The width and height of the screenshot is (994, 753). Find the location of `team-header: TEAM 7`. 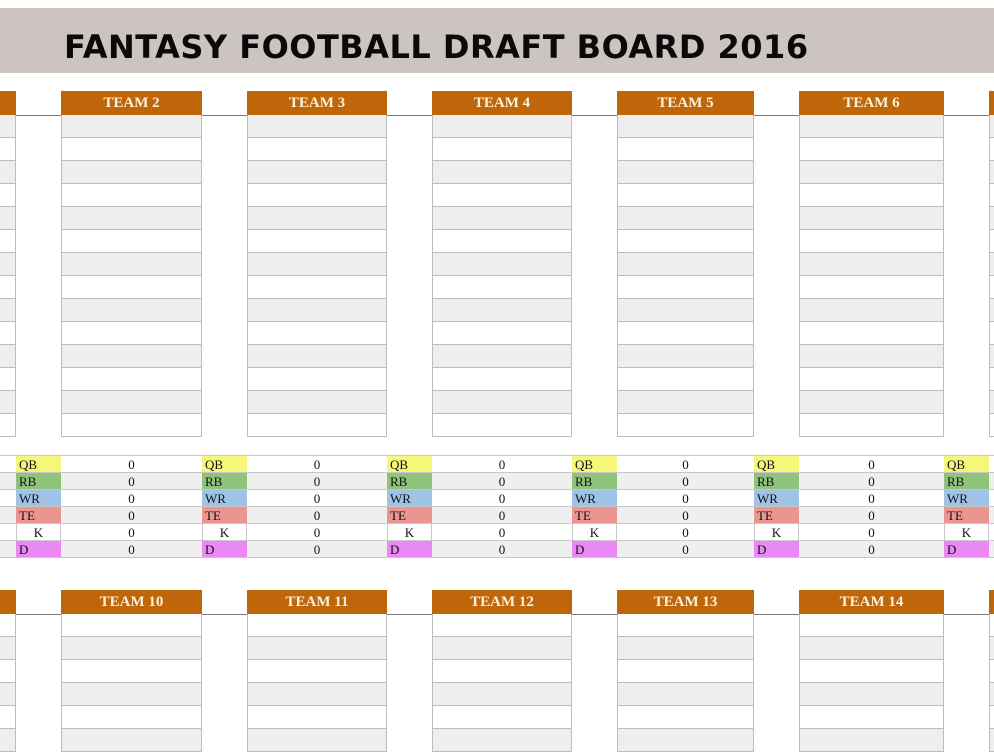

team-header: TEAM 7 is located at coordinates (991, 103).